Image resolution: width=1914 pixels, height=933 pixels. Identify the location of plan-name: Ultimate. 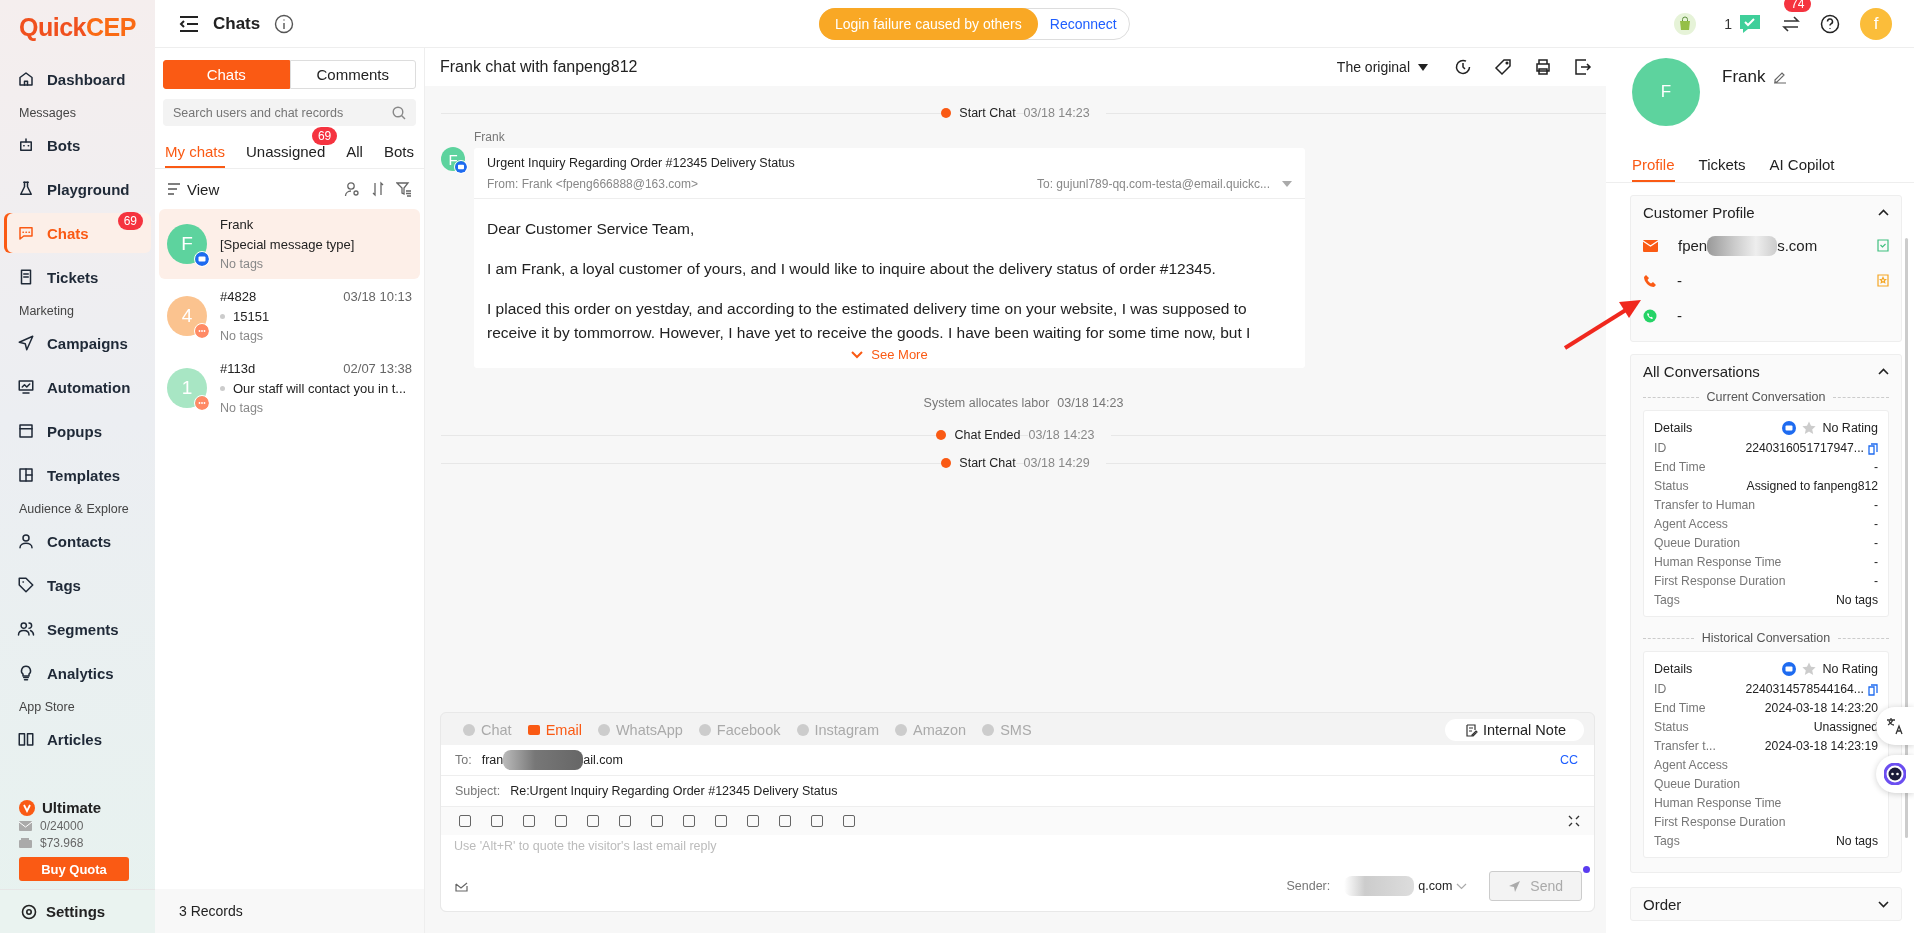
(72, 807).